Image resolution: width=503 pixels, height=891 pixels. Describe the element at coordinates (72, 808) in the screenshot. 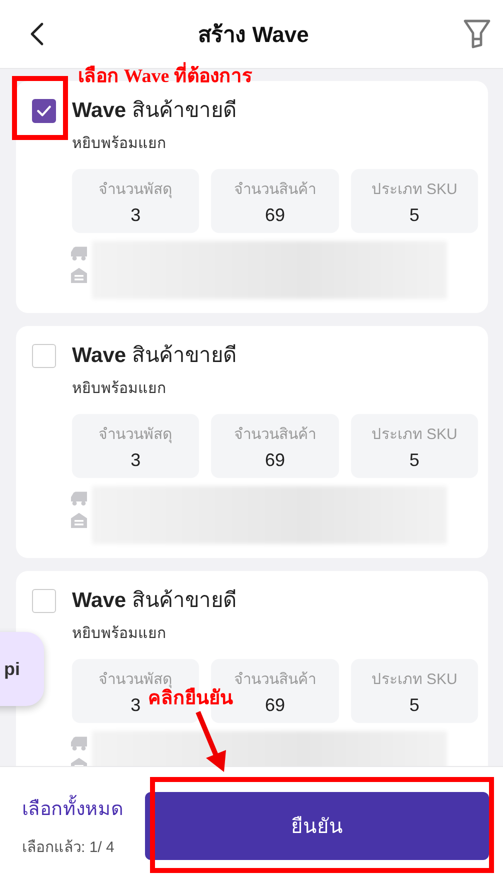

I see `select-all-link: เลือกทั้งหมด` at that location.